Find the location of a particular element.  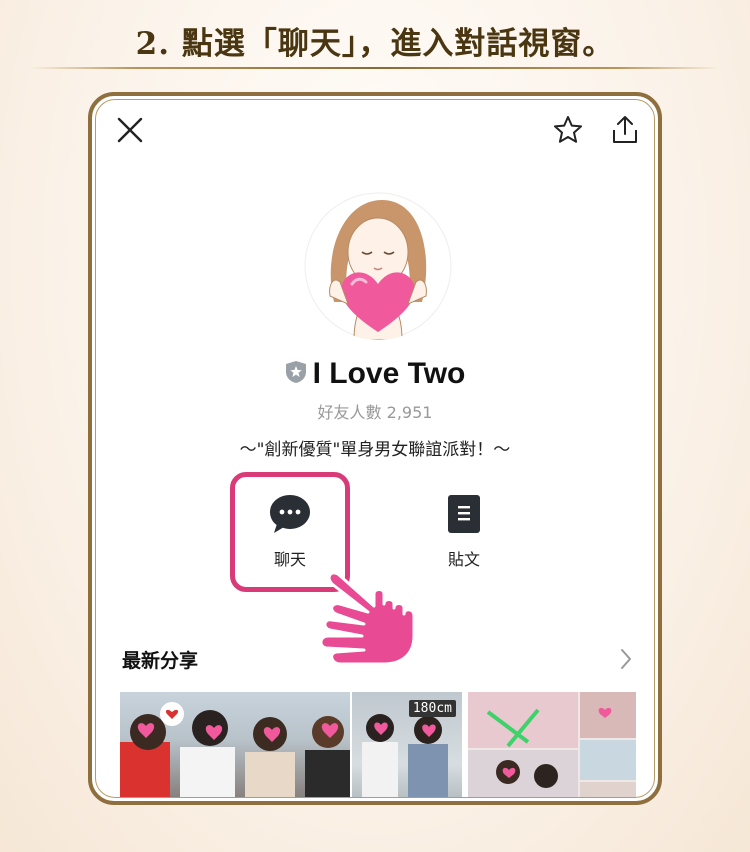

star-icon is located at coordinates (568, 132).